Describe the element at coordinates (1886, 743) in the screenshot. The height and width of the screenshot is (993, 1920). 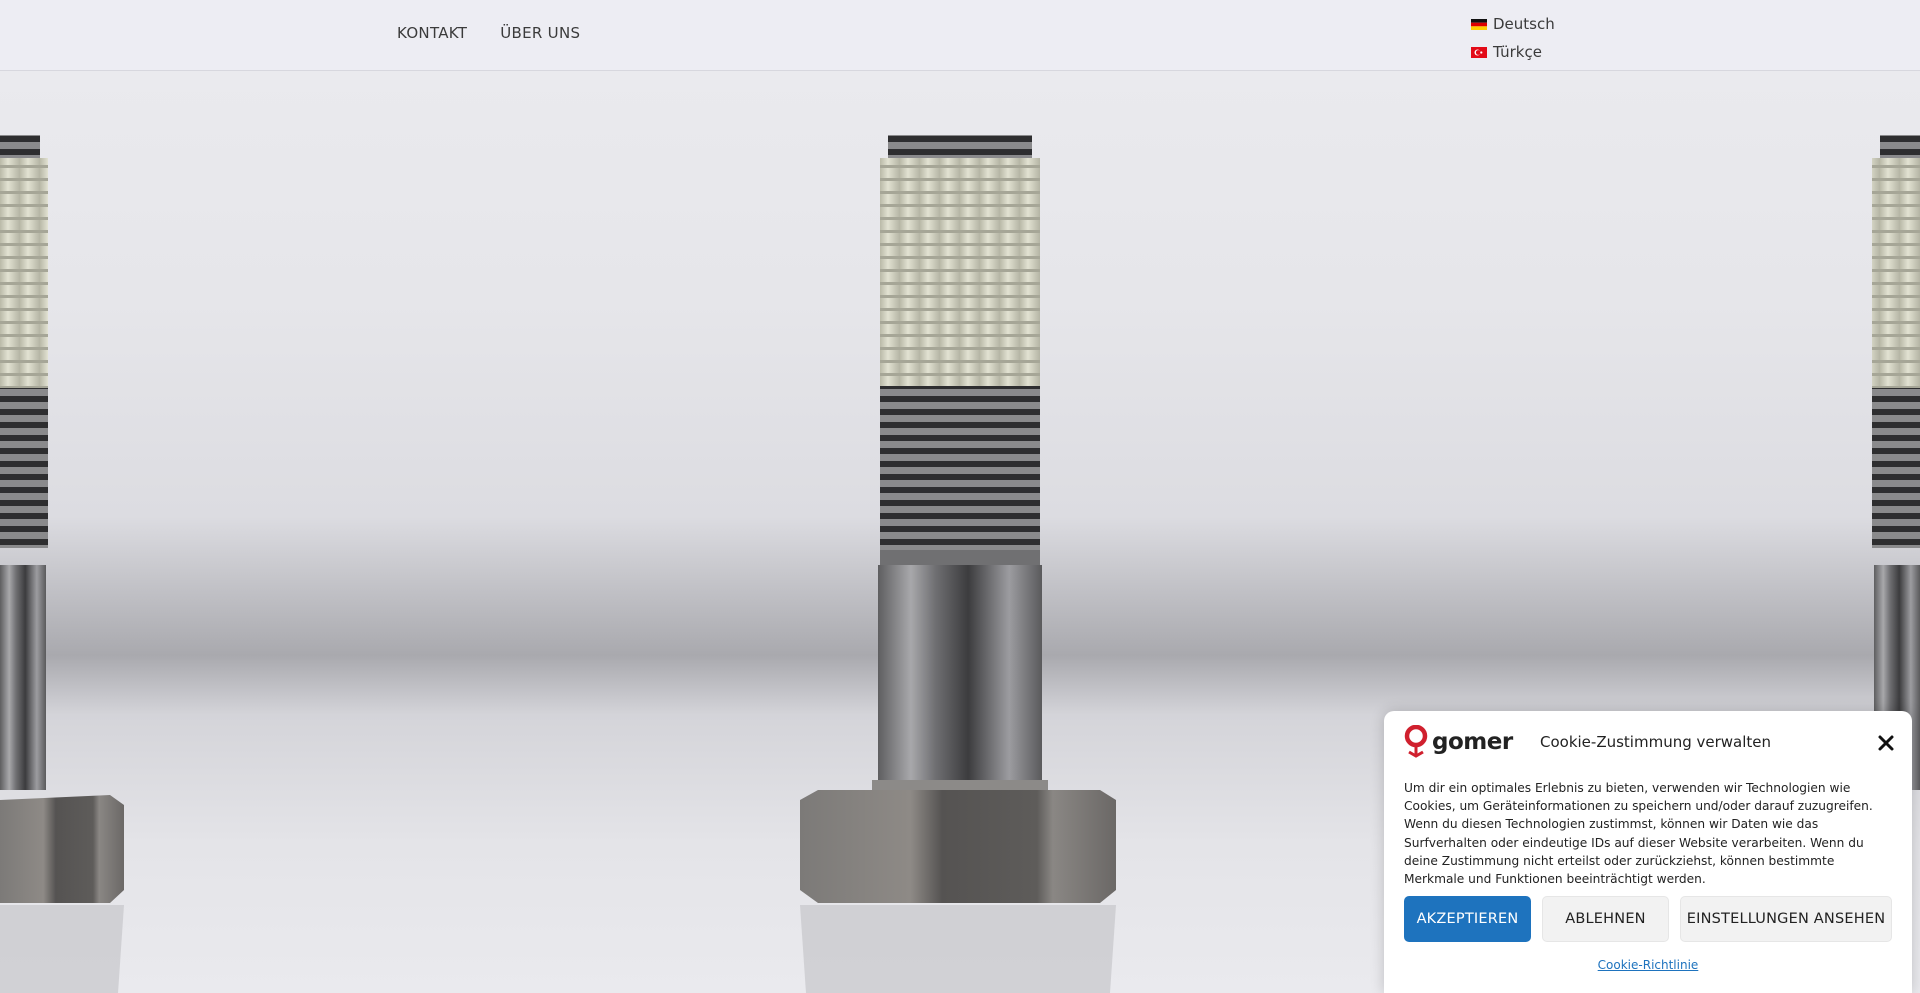
I see `close-icon` at that location.